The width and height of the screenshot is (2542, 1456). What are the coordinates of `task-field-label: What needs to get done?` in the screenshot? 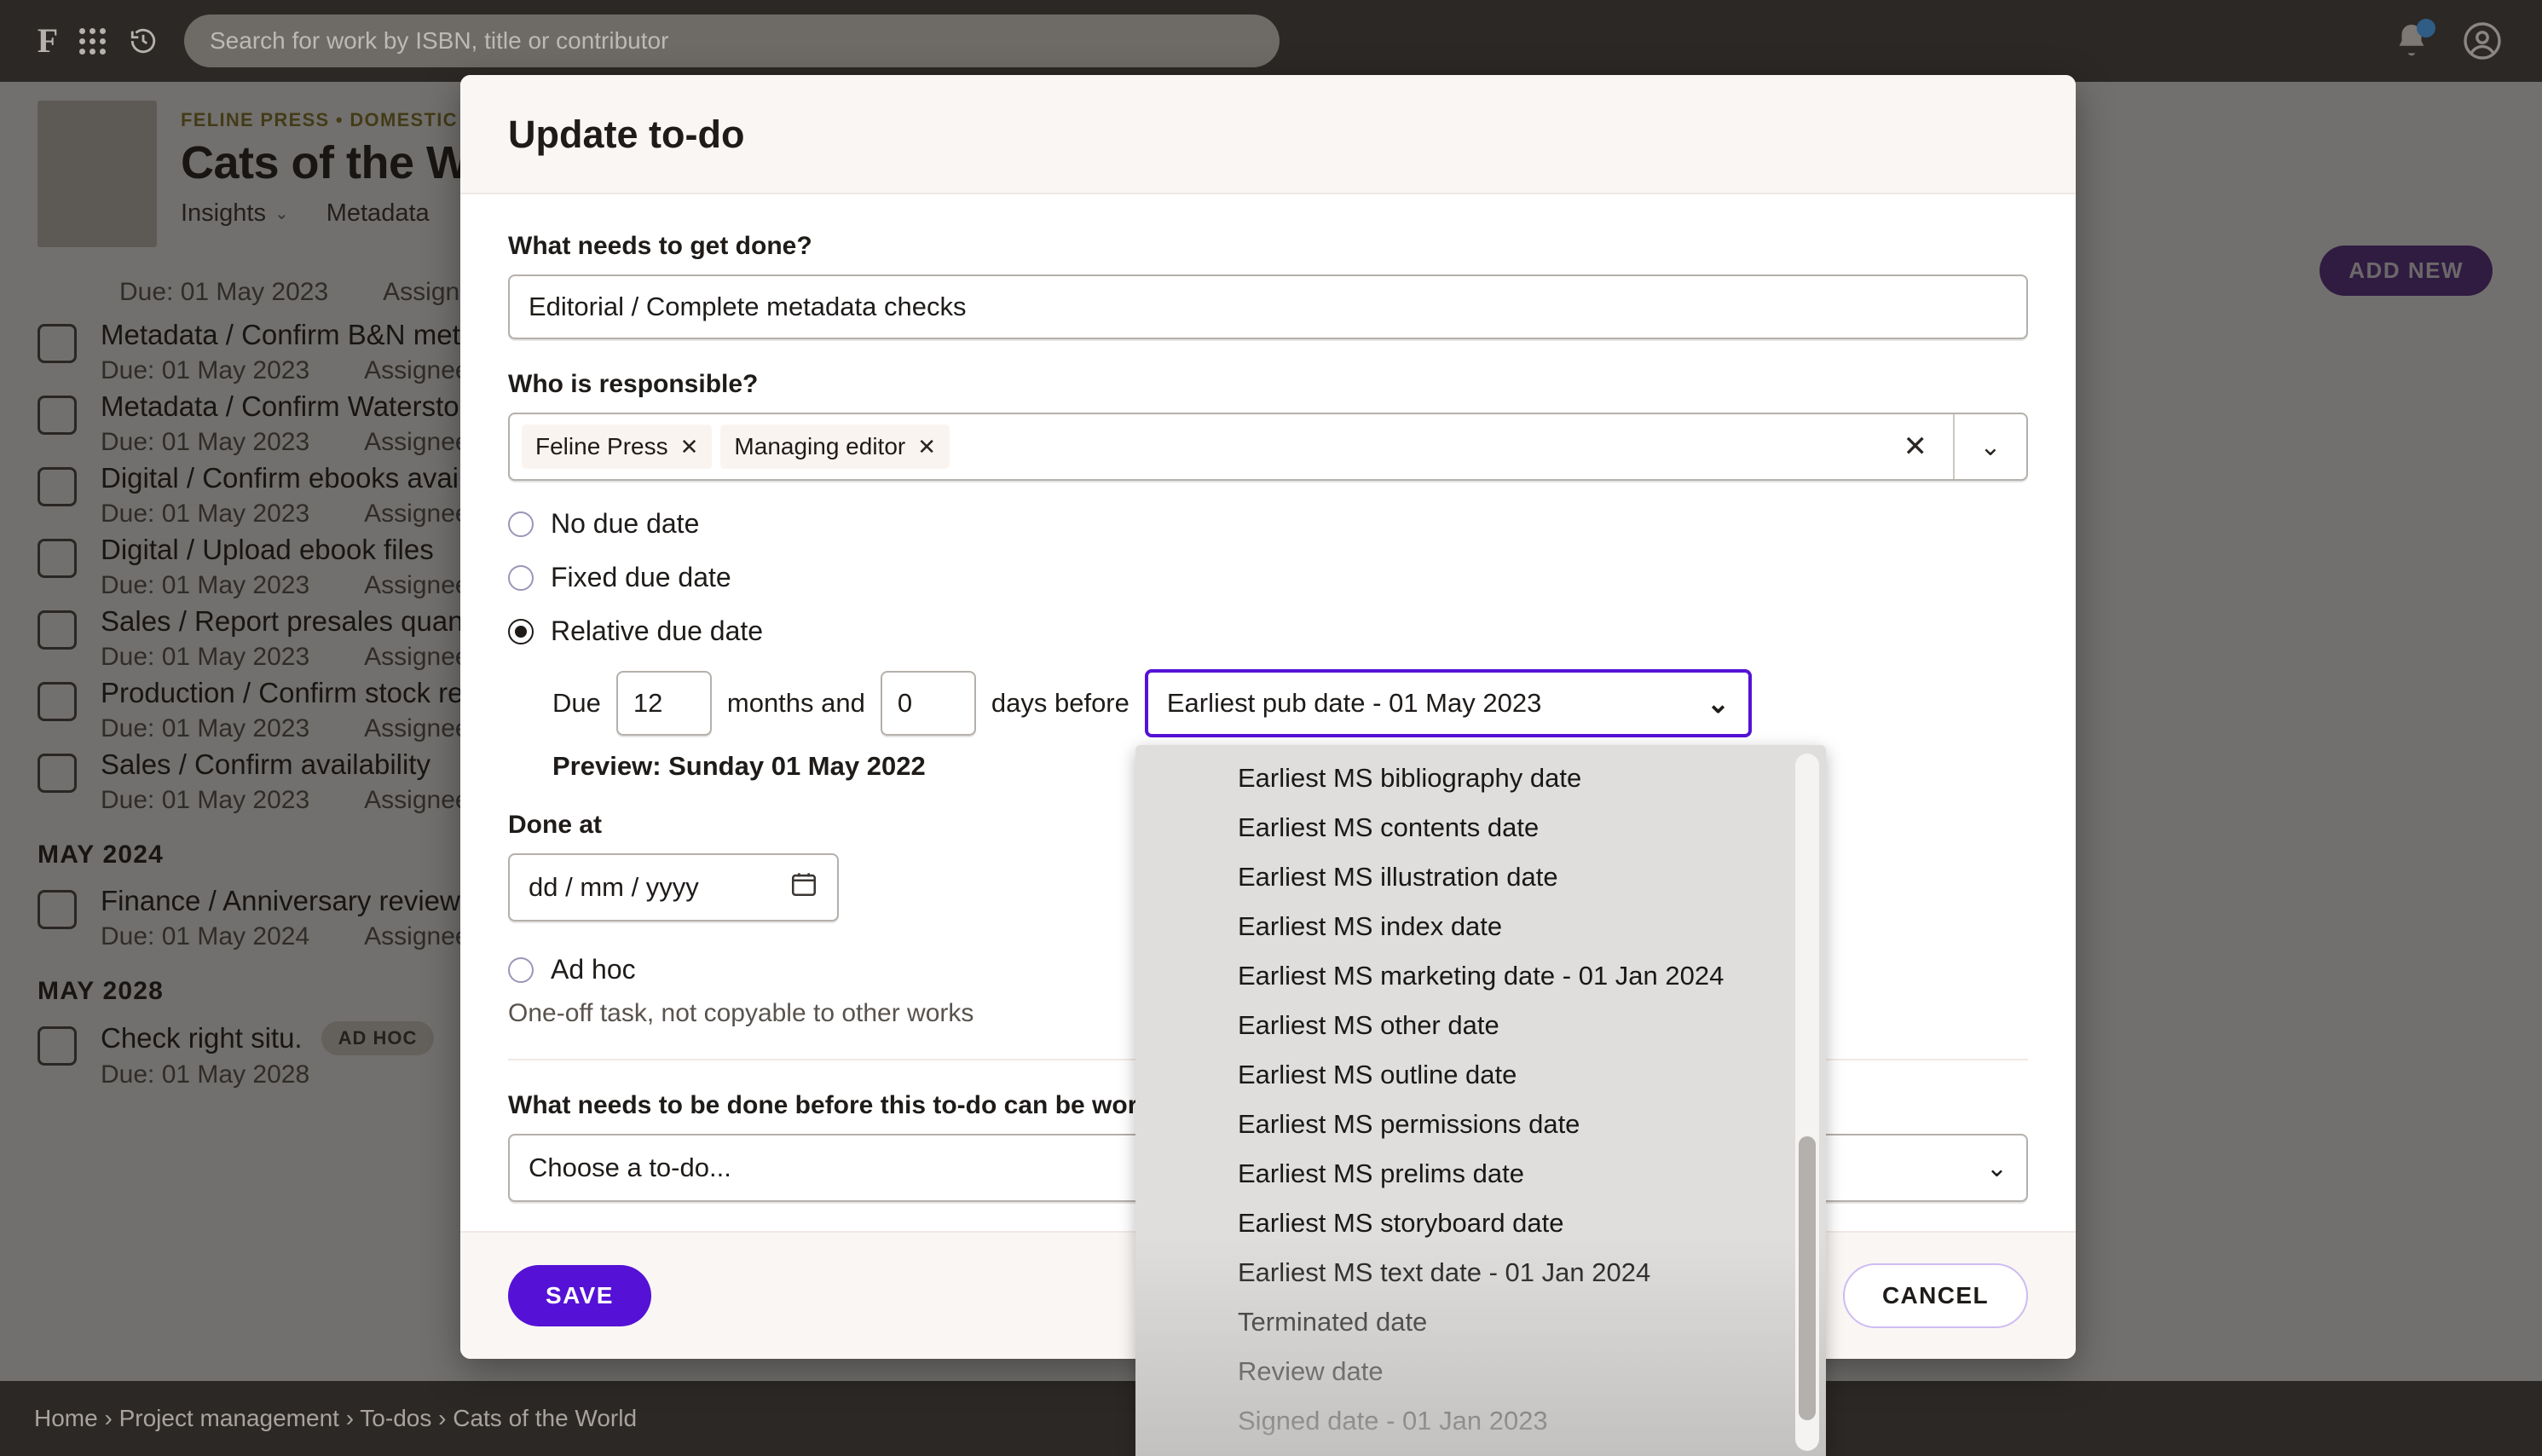 It's located at (660, 246).